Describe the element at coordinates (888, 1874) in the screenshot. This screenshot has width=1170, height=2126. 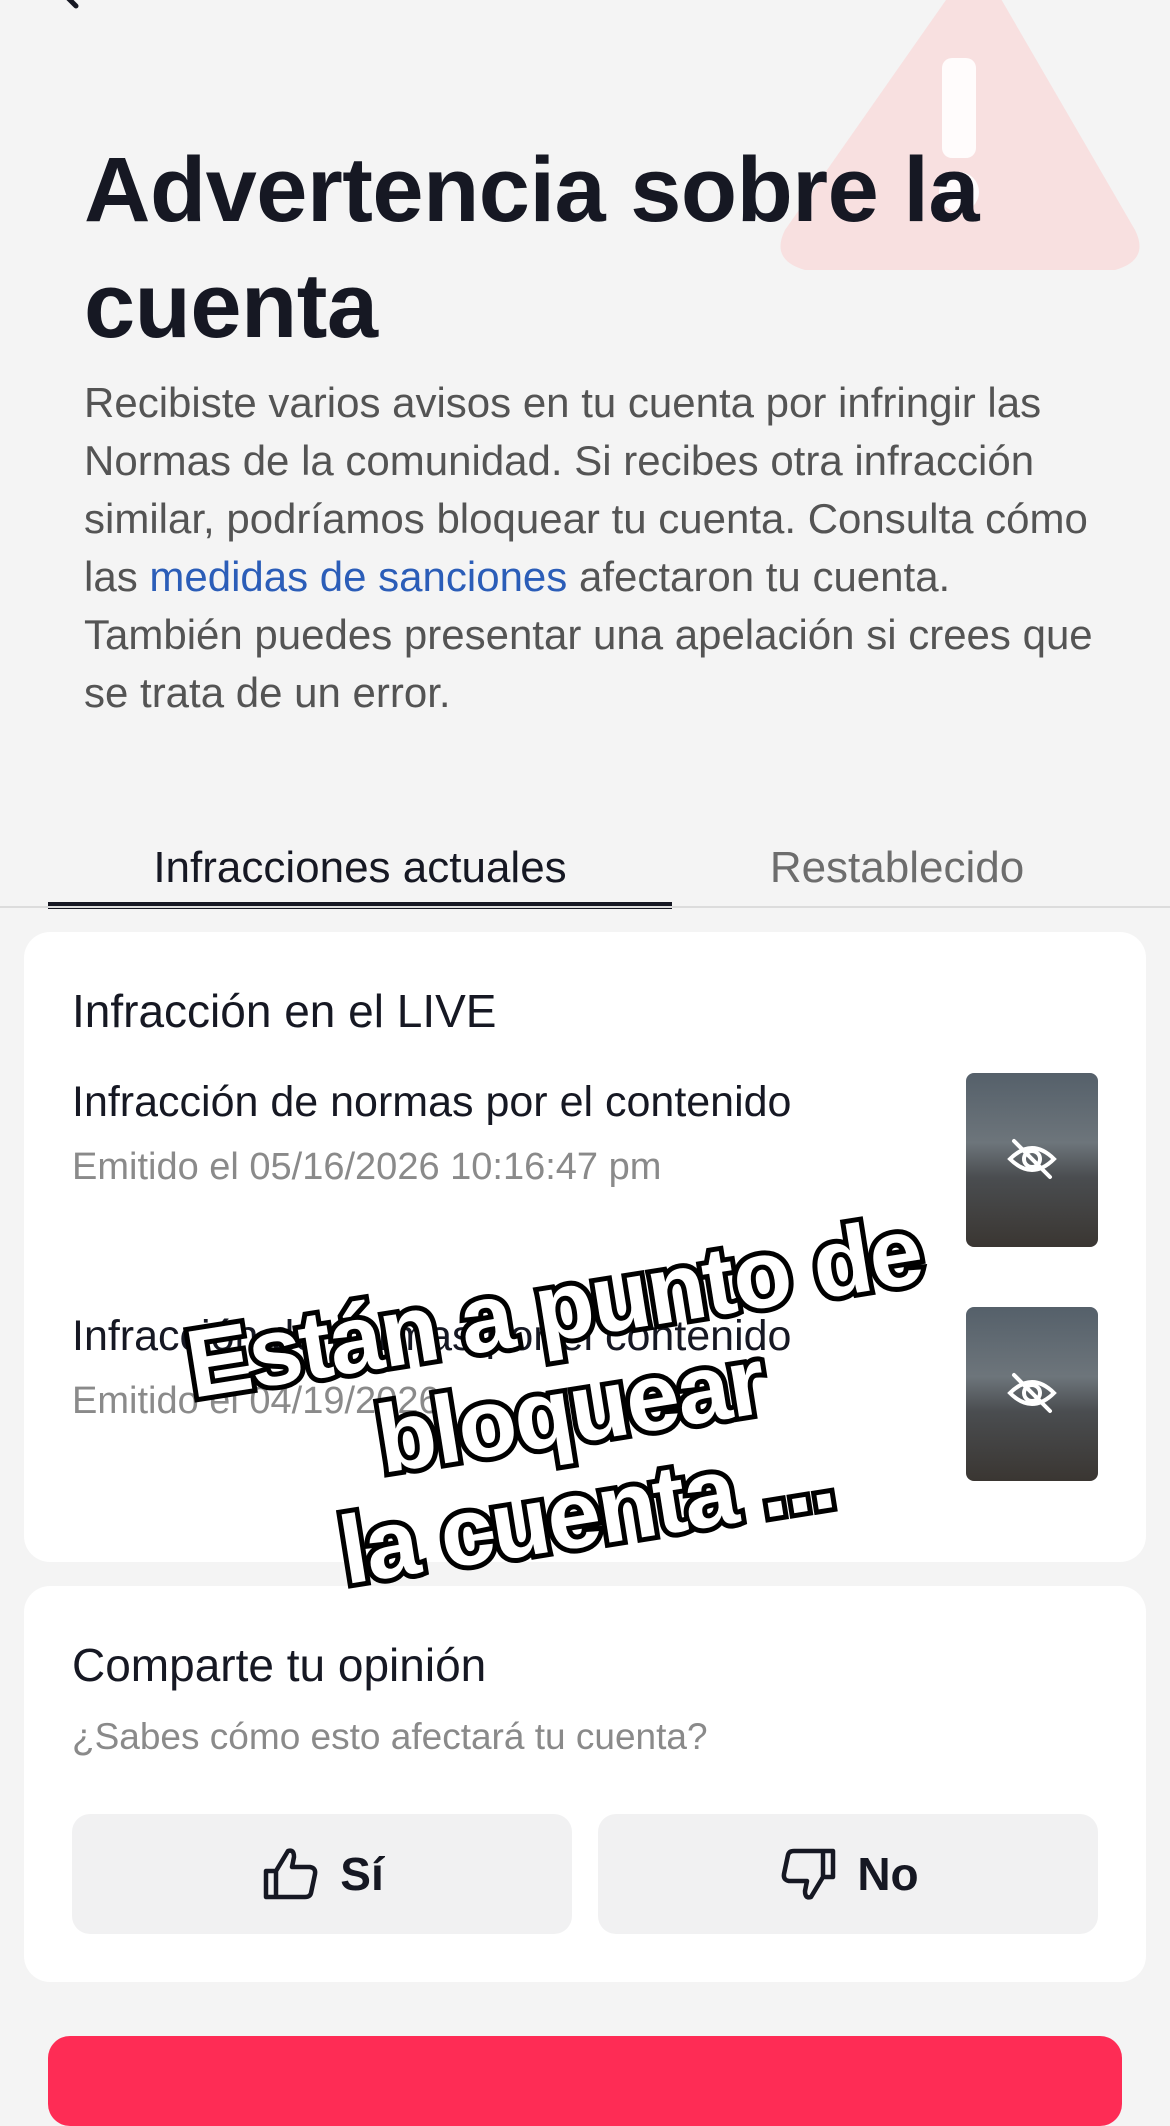
I see `no-label: No` at that location.